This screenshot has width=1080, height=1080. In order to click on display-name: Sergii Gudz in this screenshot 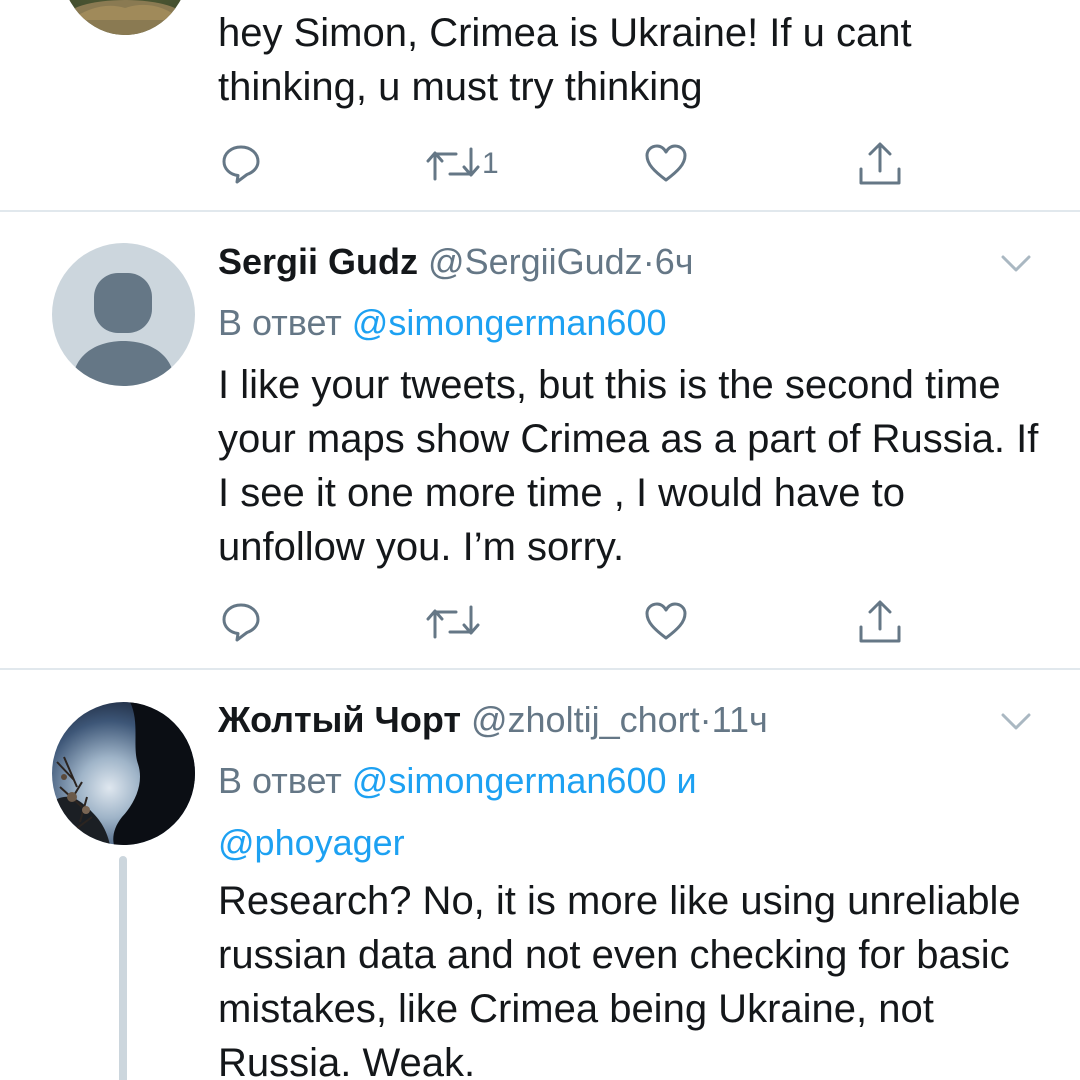, I will do `click(318, 261)`.